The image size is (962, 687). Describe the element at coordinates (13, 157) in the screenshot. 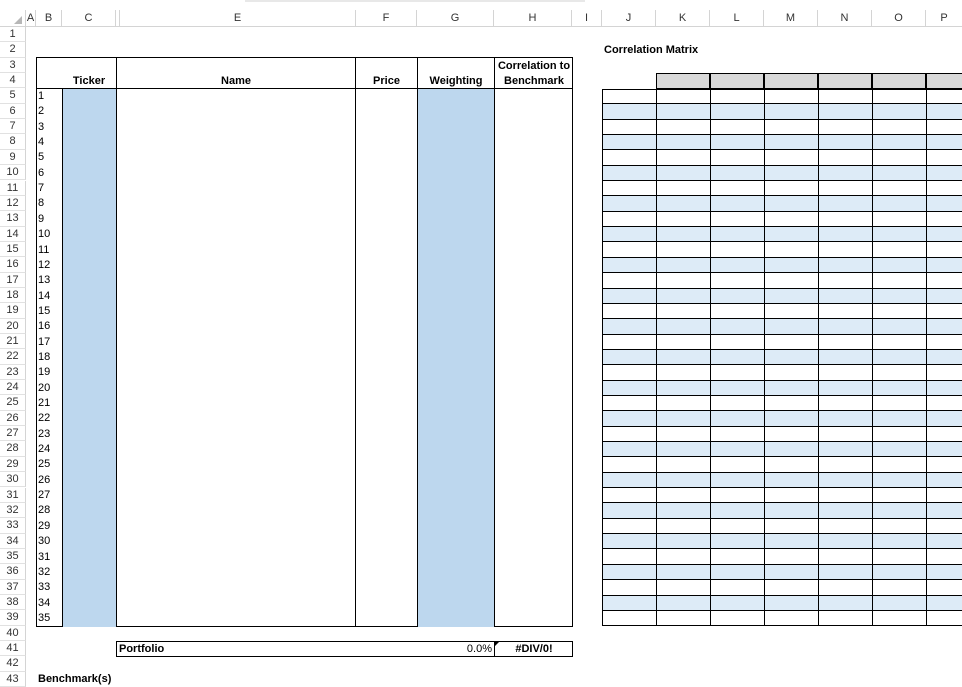

I see `row-header-9: 9` at that location.